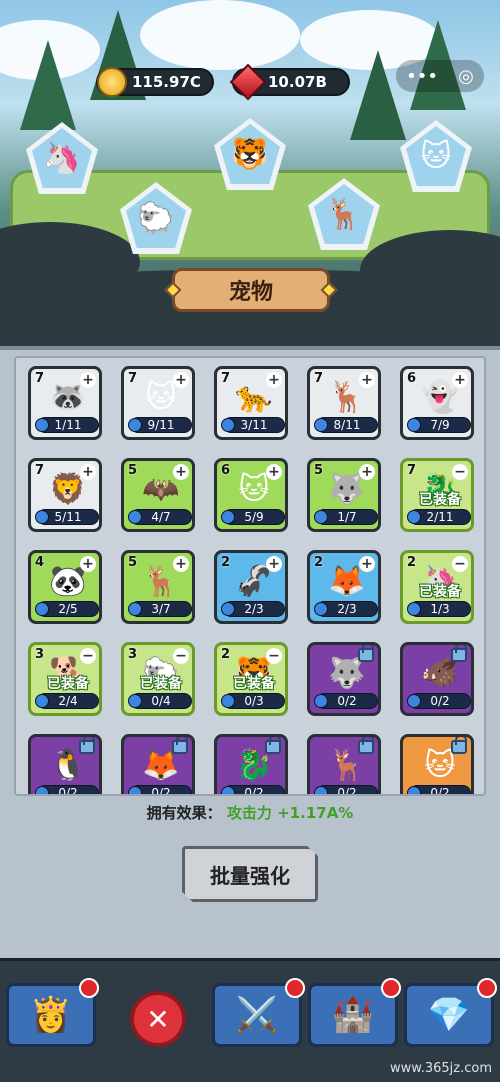 This screenshot has width=500, height=1082. I want to click on shard-progress-text: 1/3, so click(440, 609).